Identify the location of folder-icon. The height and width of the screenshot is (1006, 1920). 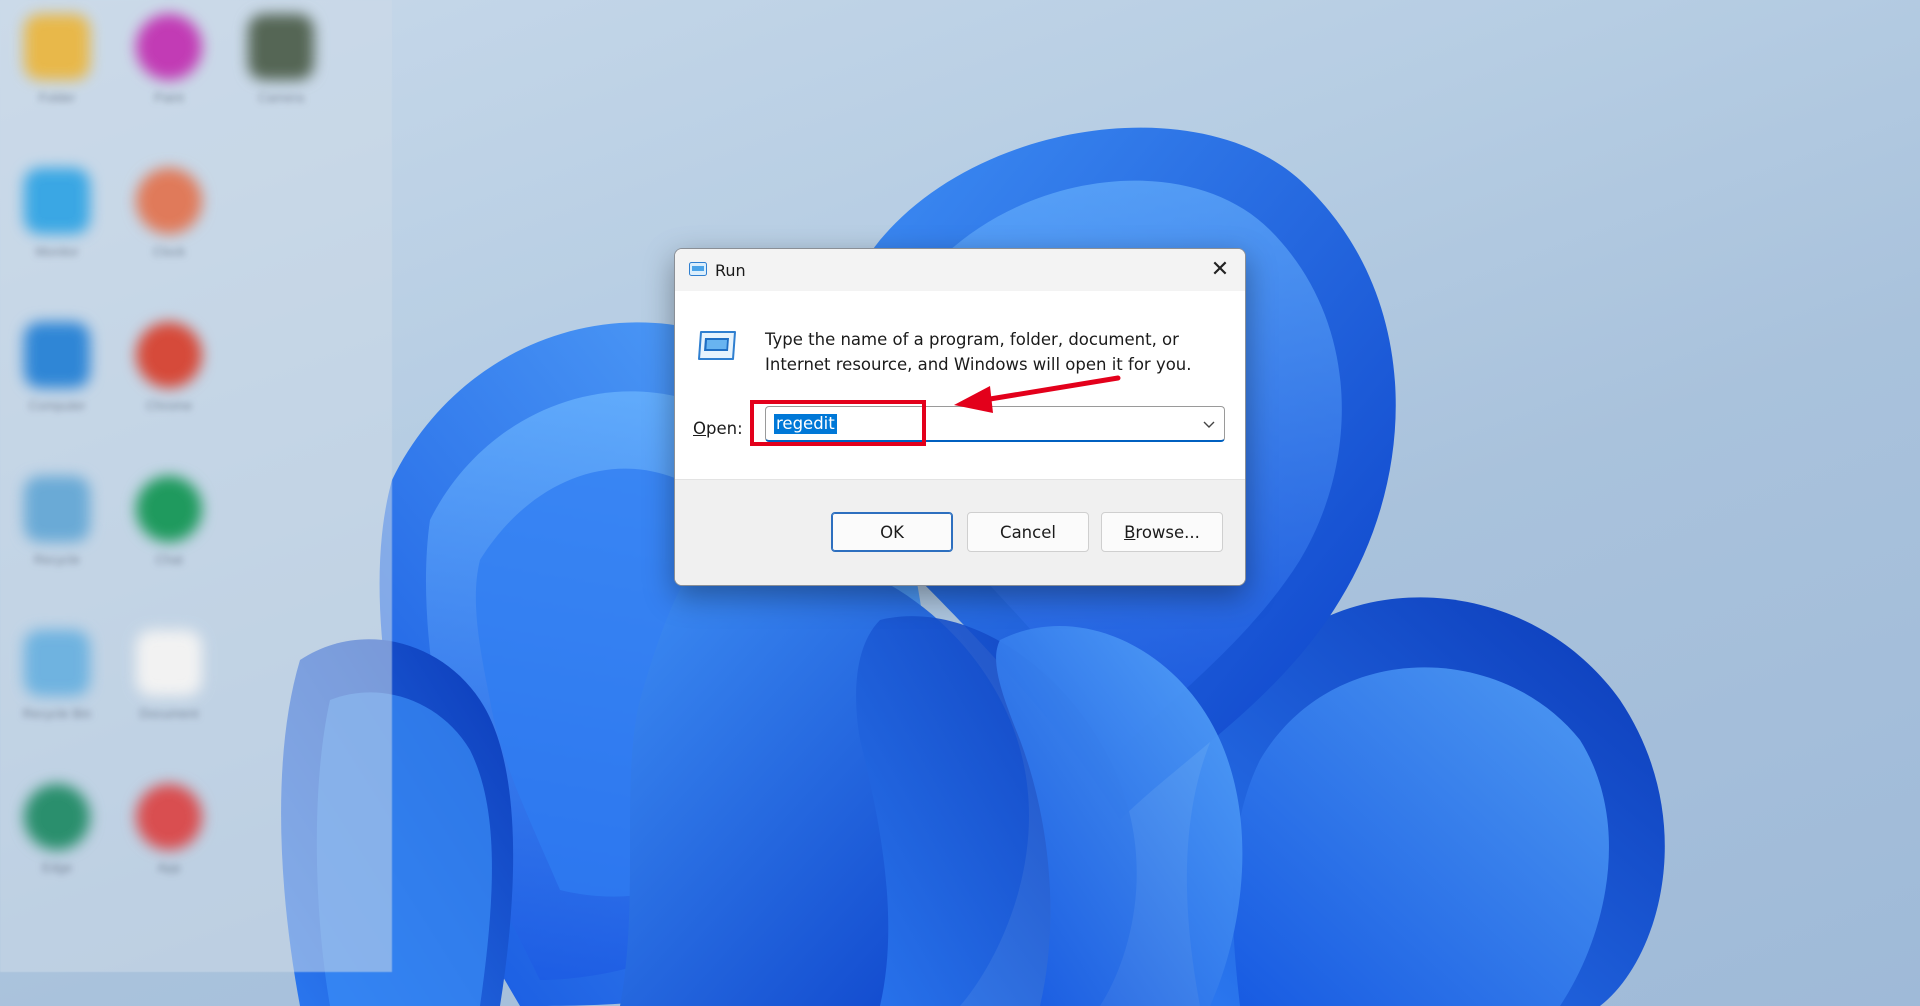
(57, 47).